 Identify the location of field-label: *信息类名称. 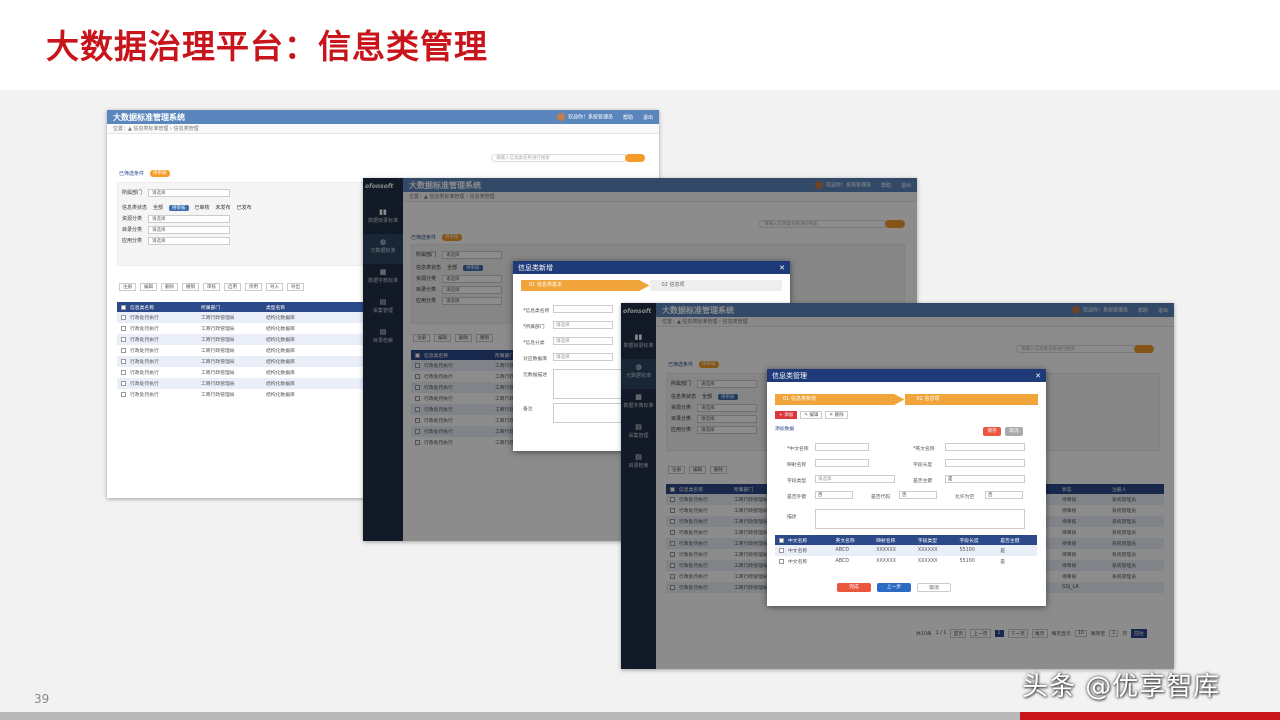
(536, 311).